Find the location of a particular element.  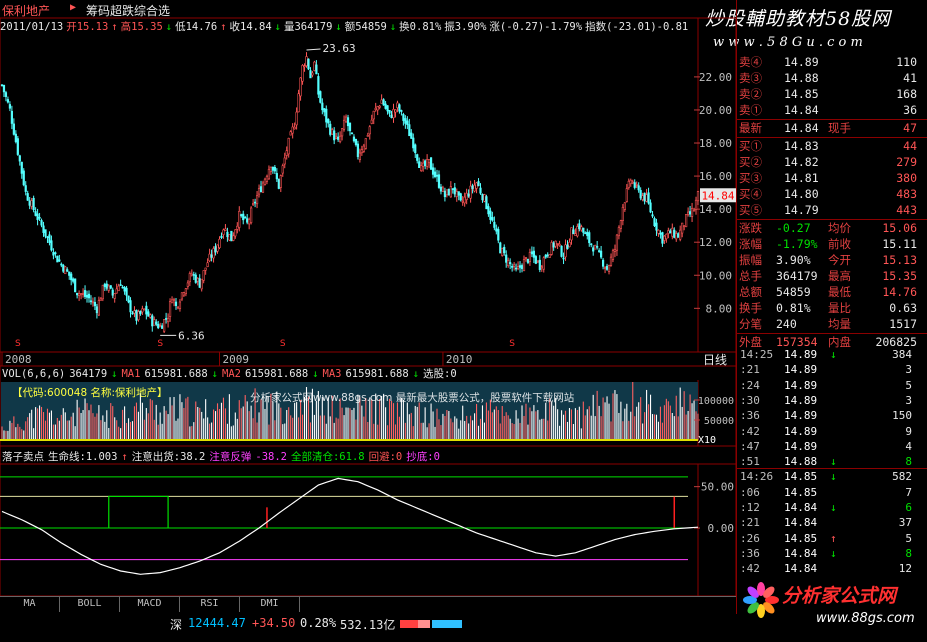

stat-row-3: 总手 364179 最高 15.35 is located at coordinates (826, 276).